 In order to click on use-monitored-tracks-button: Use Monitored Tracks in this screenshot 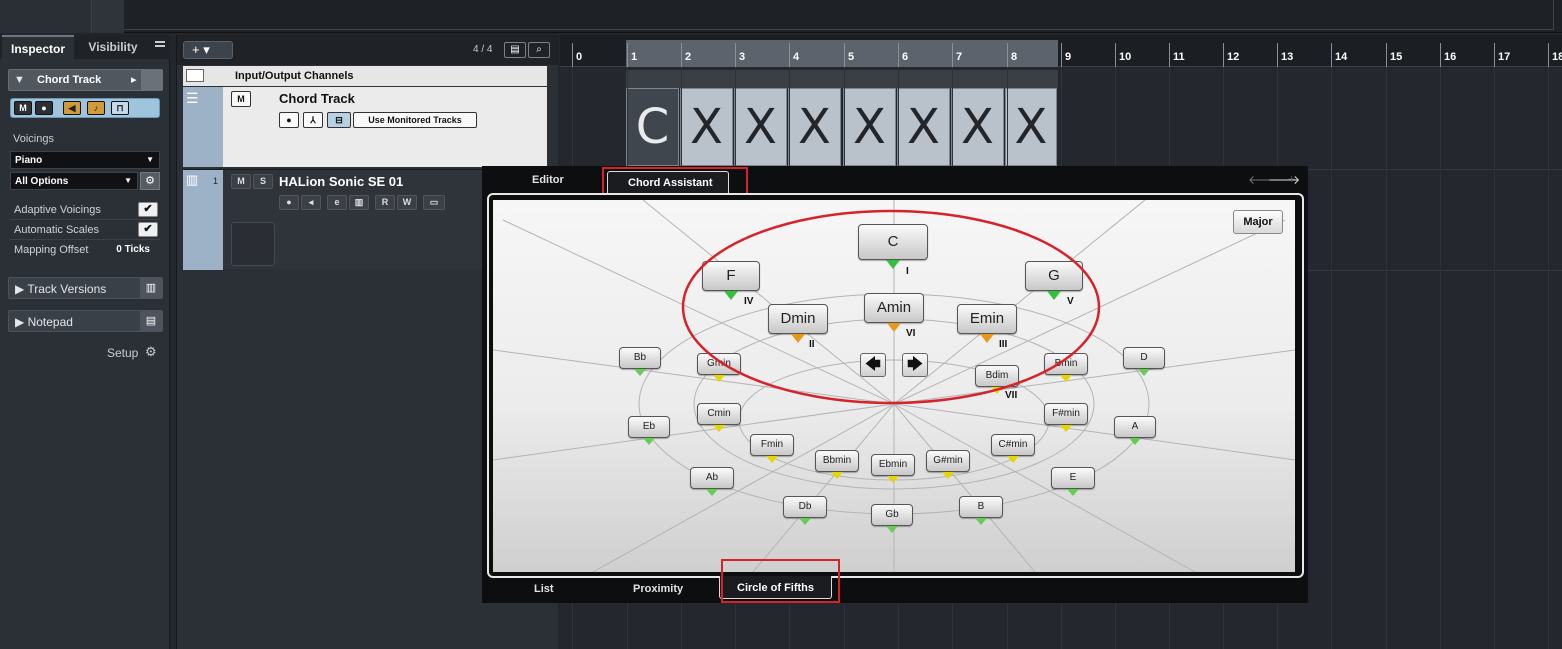, I will do `click(415, 120)`.